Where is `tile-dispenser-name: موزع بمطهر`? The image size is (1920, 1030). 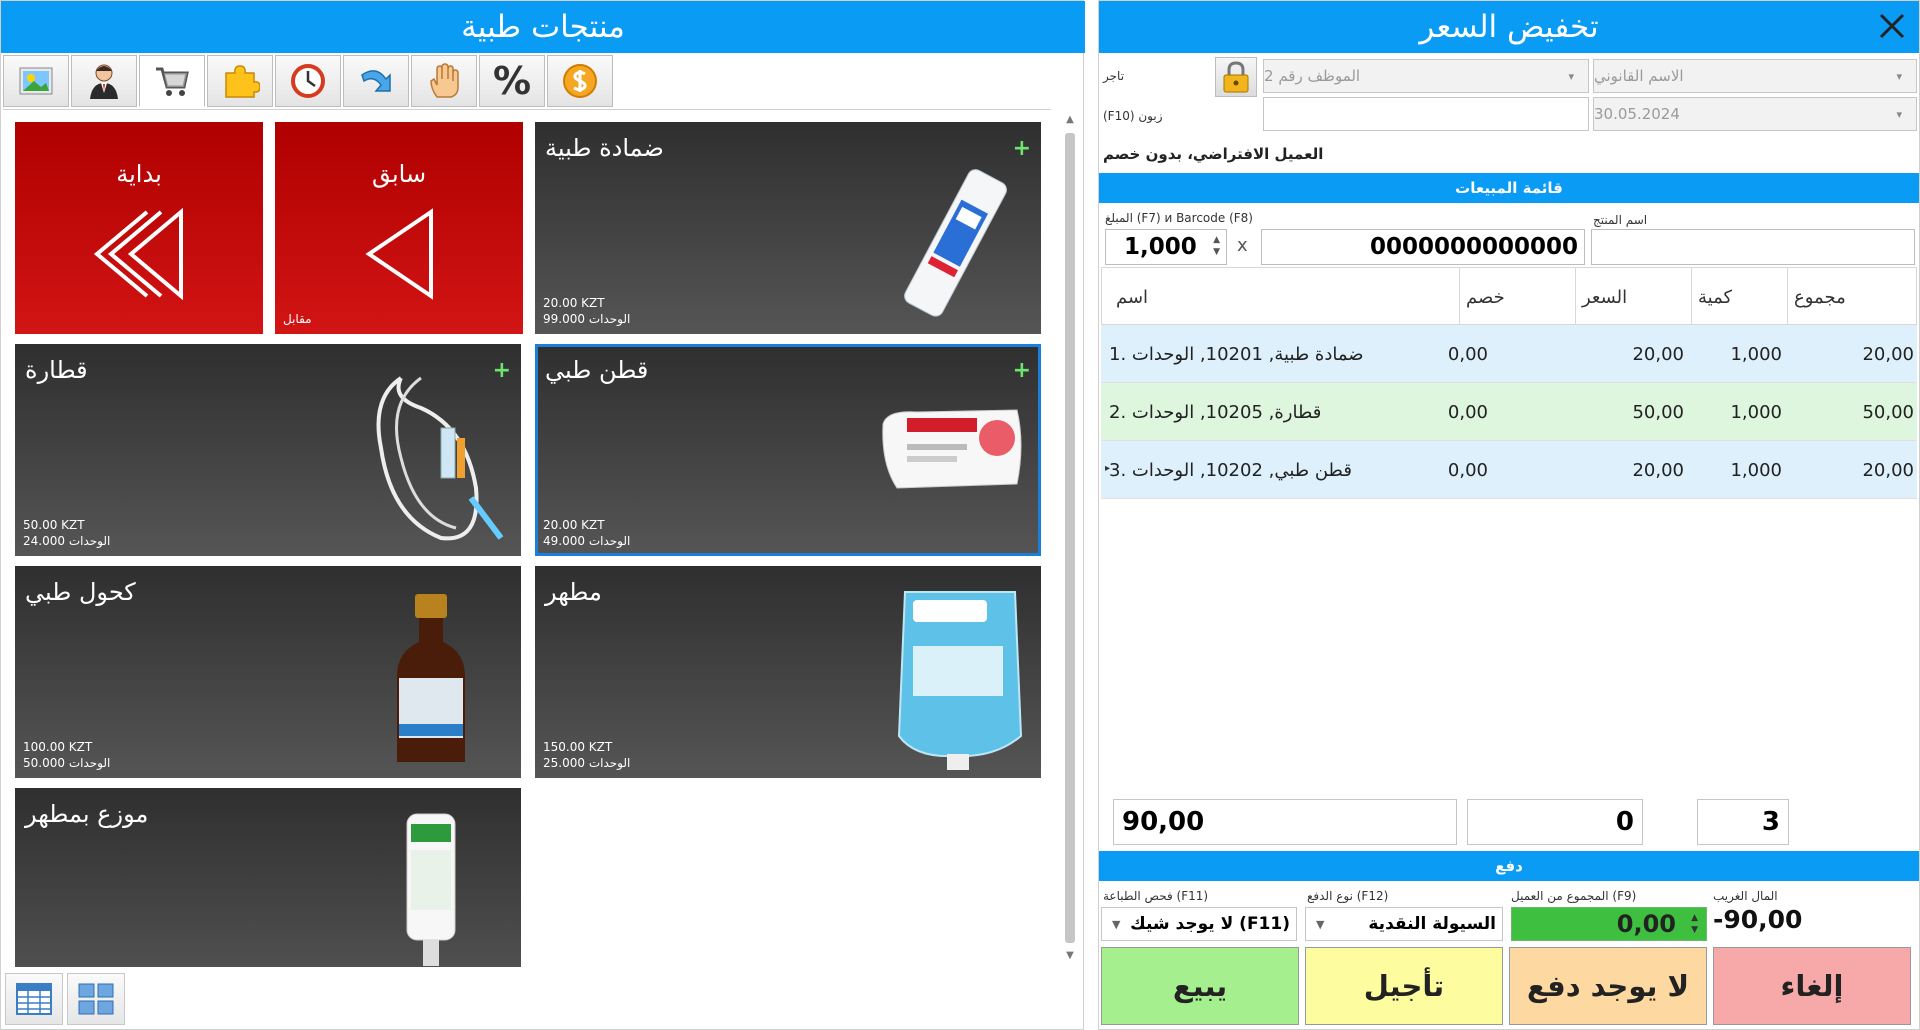 tile-dispenser-name: موزع بمطهر is located at coordinates (87, 814).